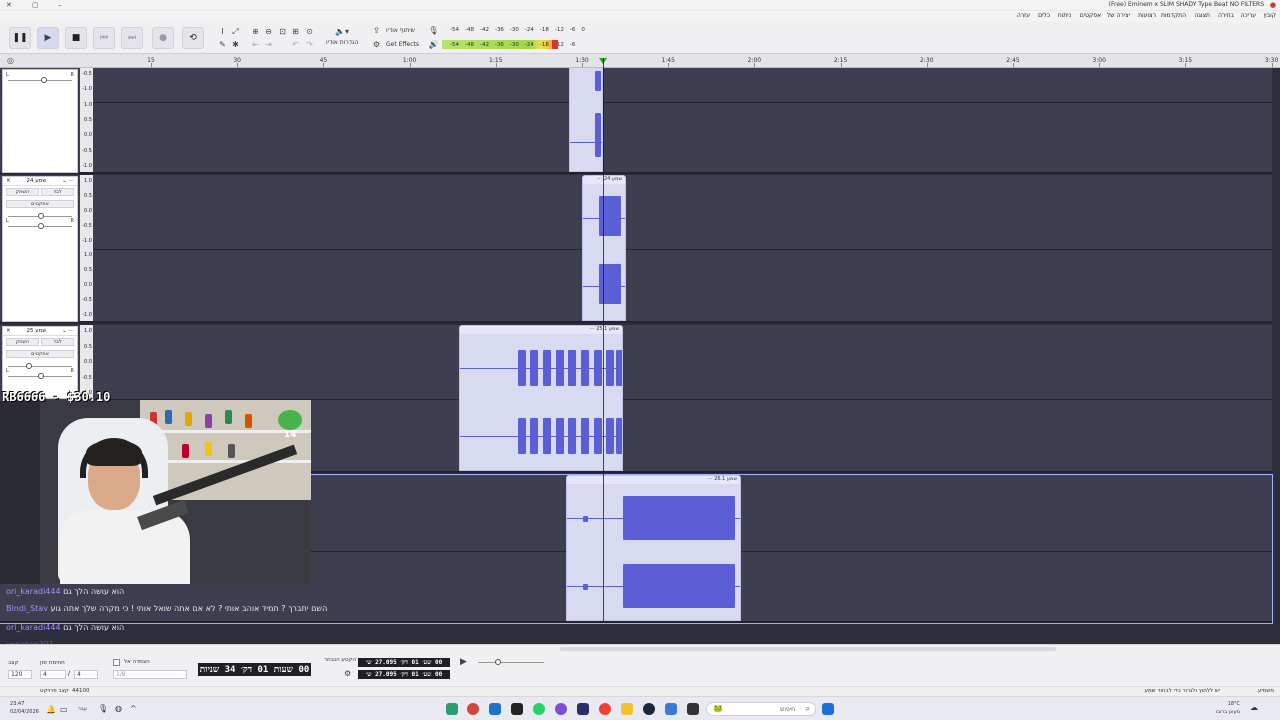  I want to click on menu-view: תצוגה, so click(1202, 15).